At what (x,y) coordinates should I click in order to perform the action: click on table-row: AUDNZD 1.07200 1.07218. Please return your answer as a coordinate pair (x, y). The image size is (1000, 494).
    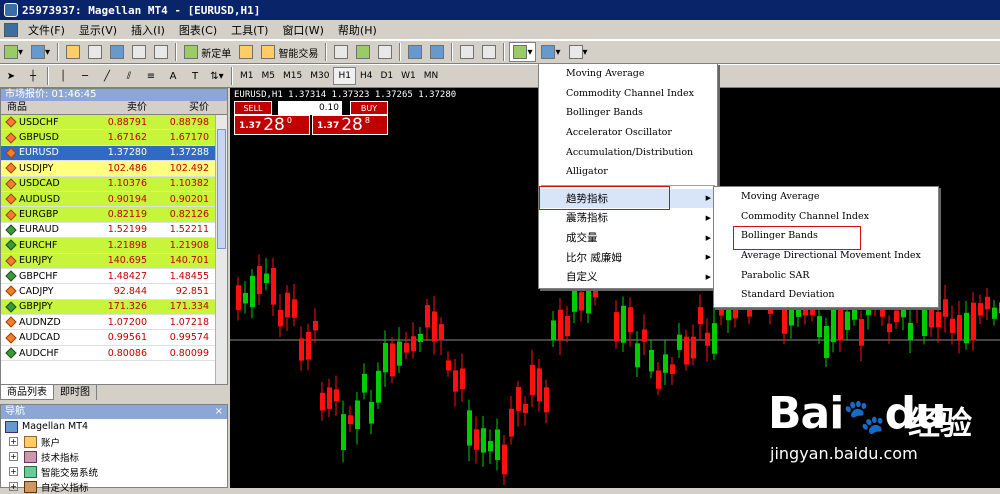
    Looking at the image, I should click on (114, 323).